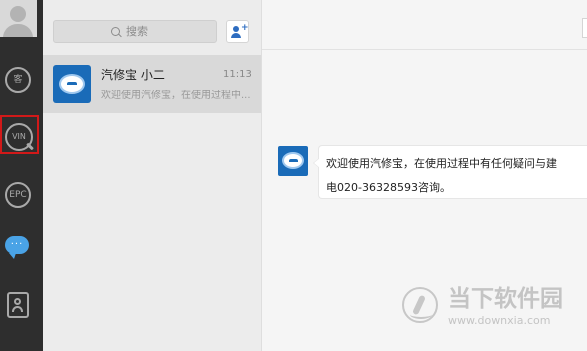 The width and height of the screenshot is (587, 351). Describe the element at coordinates (21, 175) in the screenshot. I see `left-nav-sidebar: 客 VIN EPC ···` at that location.